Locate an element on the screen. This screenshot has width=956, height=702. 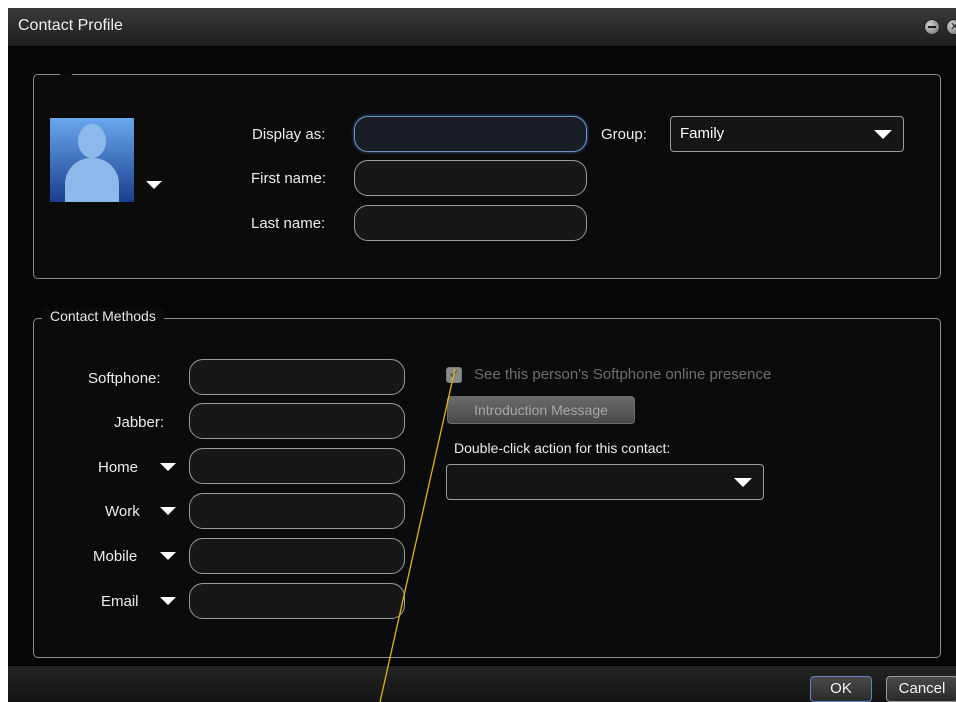
group-border-gap is located at coordinates (66, 75).